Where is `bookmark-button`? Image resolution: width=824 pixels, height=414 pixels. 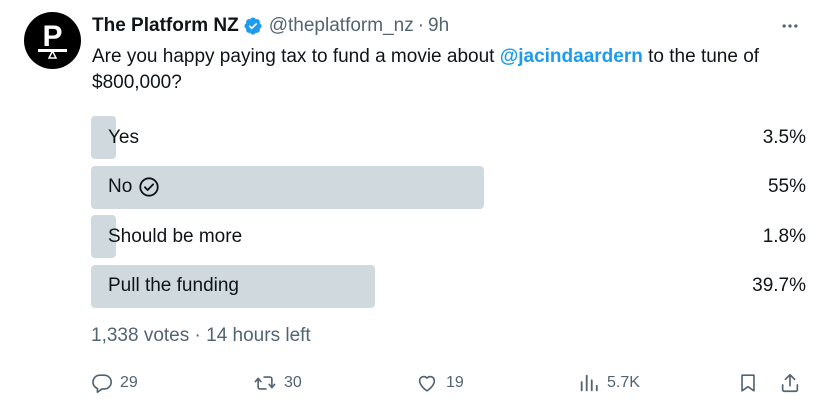 bookmark-button is located at coordinates (748, 383).